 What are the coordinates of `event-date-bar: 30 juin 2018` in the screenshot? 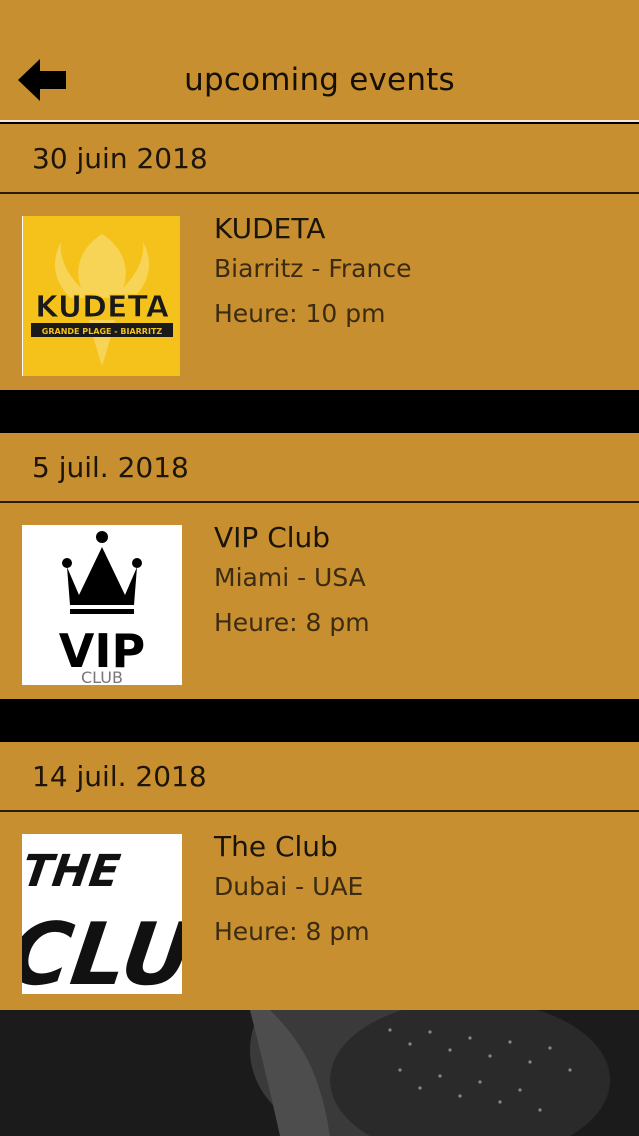 It's located at (319, 159).